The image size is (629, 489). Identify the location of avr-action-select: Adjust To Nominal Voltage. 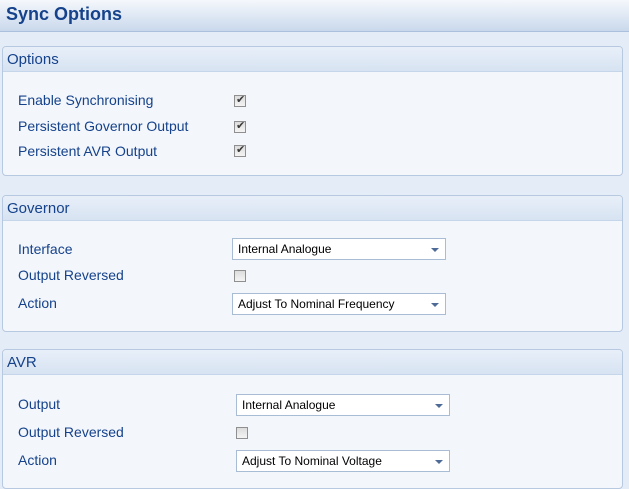
(343, 461).